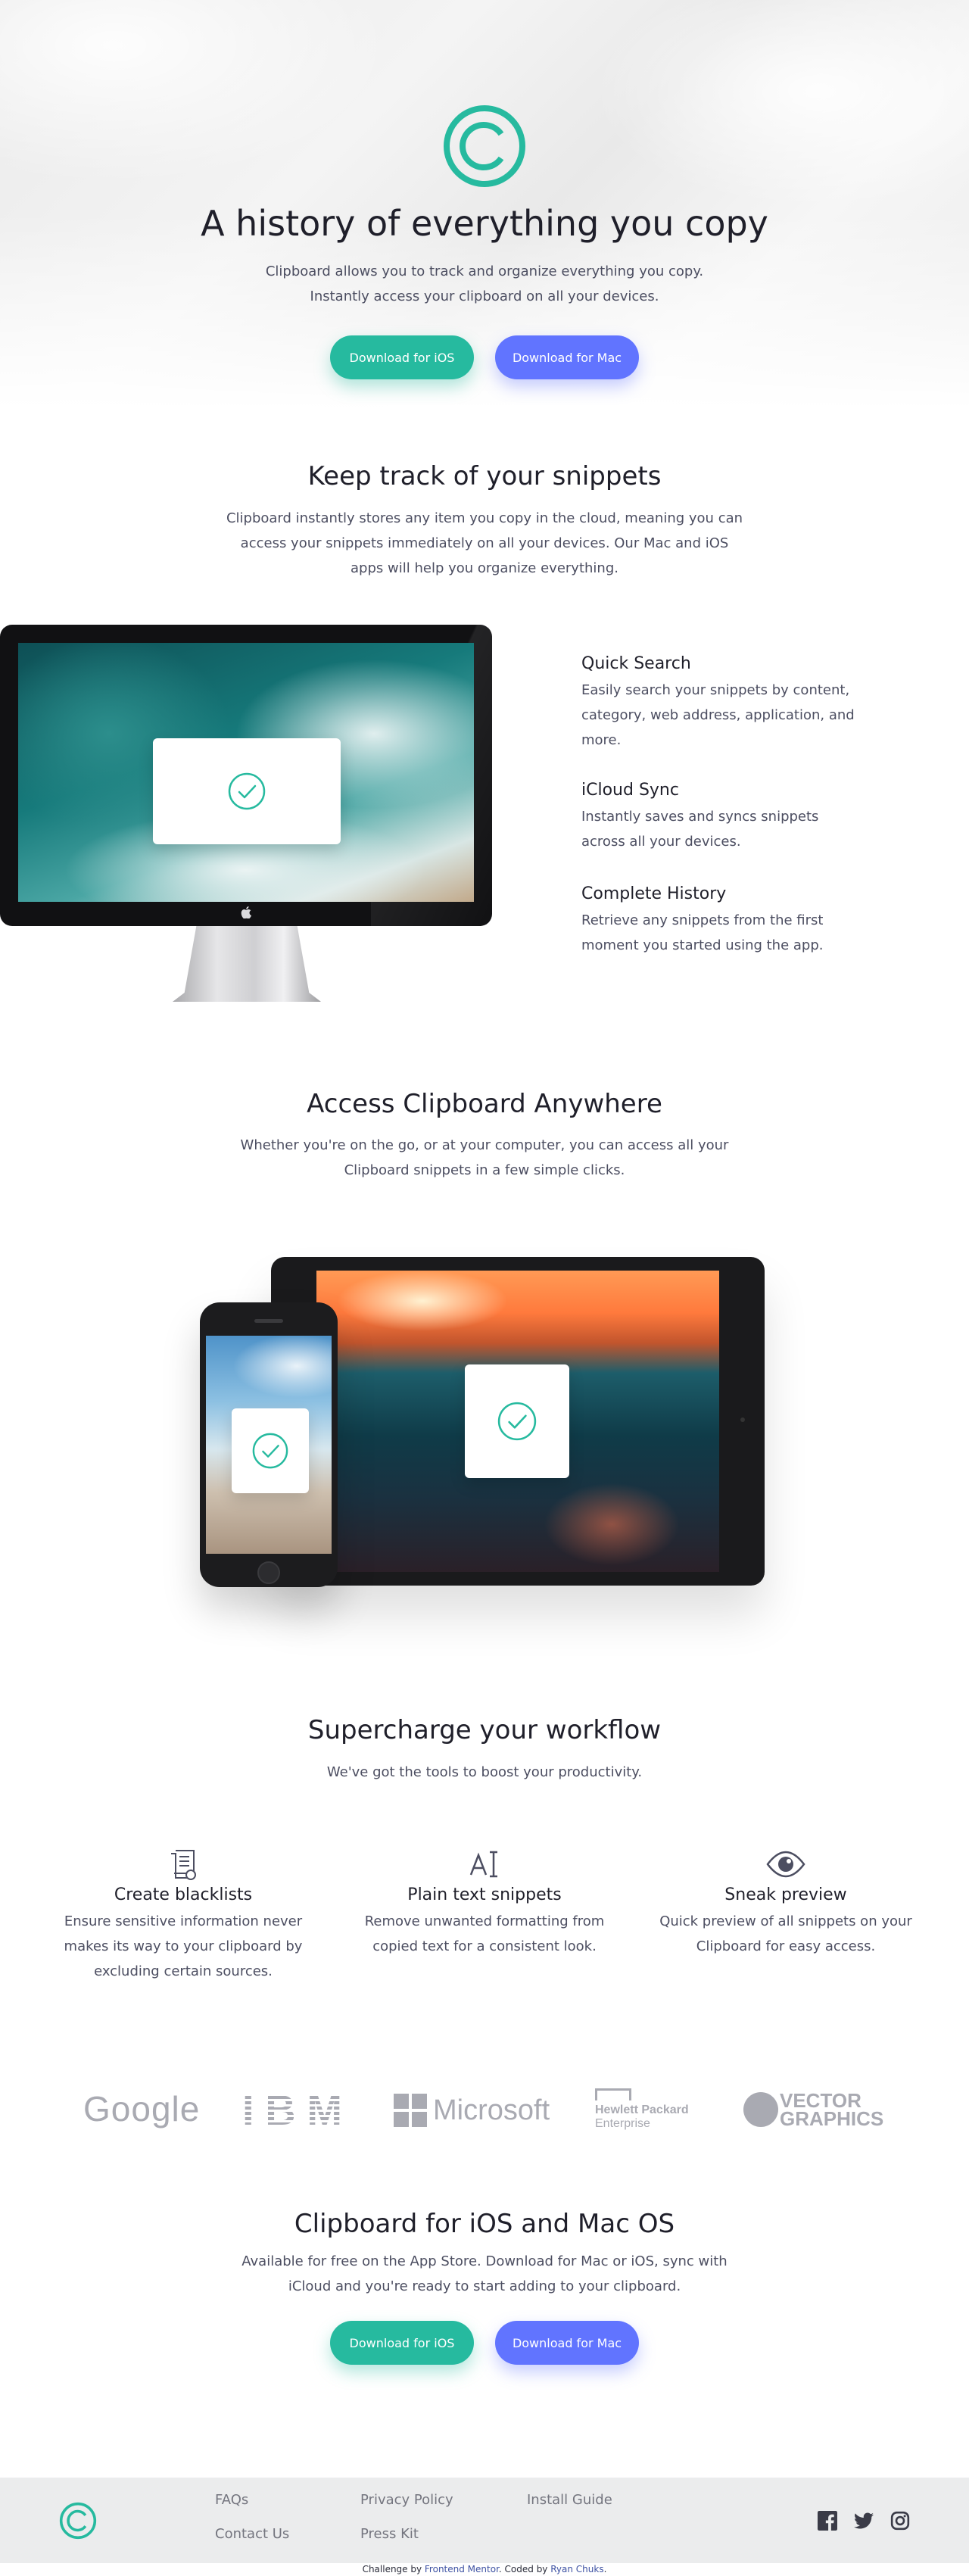 This screenshot has width=969, height=2576. I want to click on feature-text-line: Easily search your snippets by content,, so click(715, 690).